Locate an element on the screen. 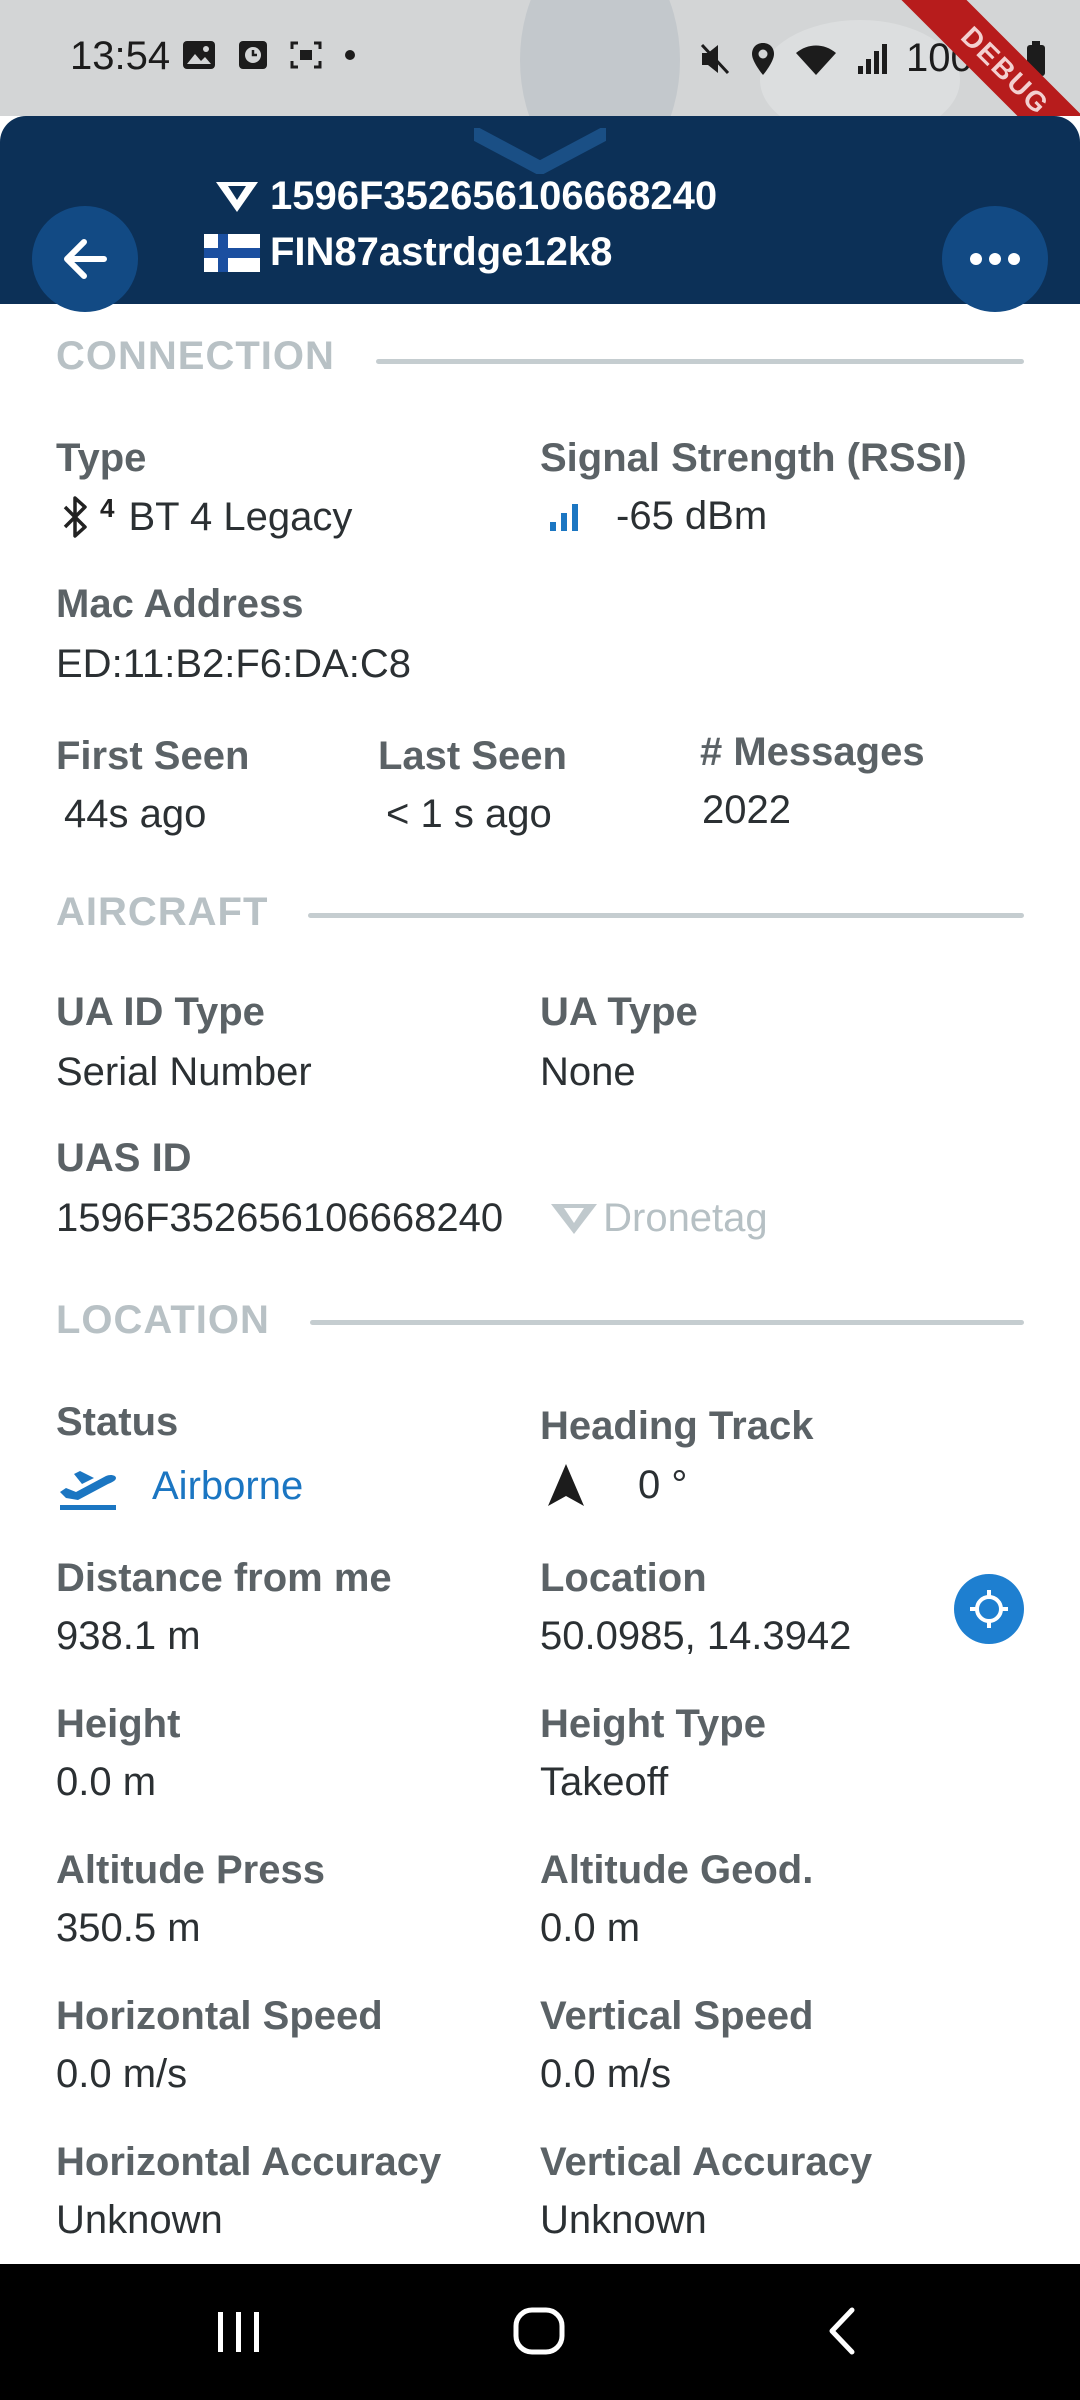  height-label: Height is located at coordinates (118, 1724).